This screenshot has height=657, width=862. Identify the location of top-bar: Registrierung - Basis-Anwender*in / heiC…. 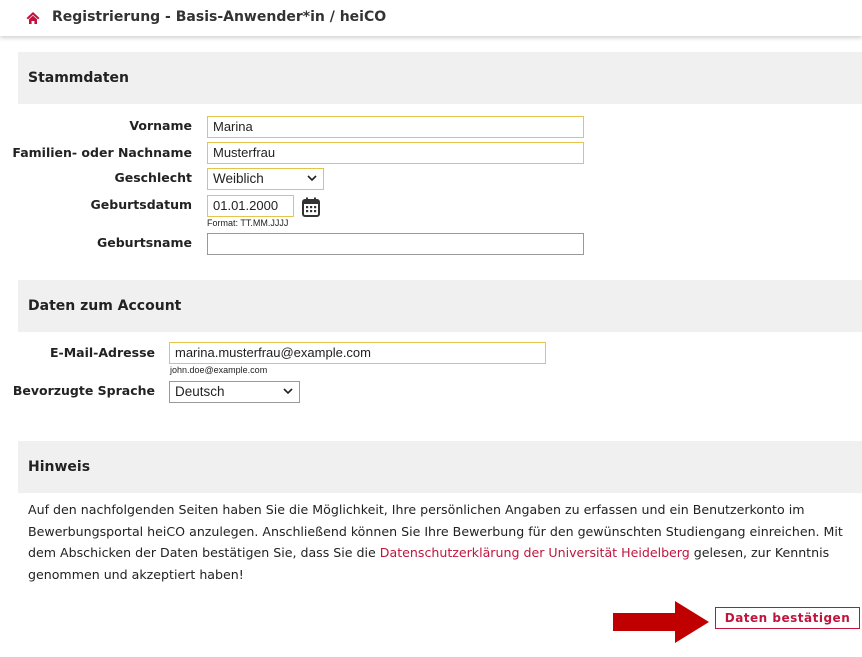
(431, 18).